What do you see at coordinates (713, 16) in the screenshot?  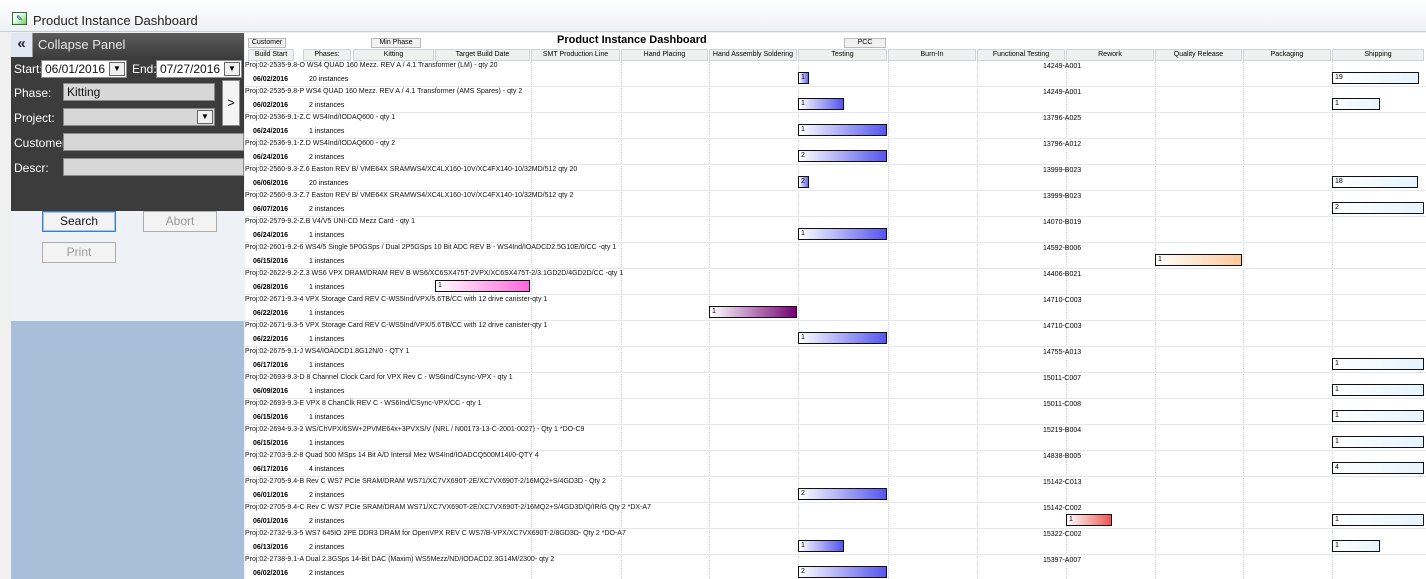 I see `title-bar: ✎ Product Instance Dashboard` at bounding box center [713, 16].